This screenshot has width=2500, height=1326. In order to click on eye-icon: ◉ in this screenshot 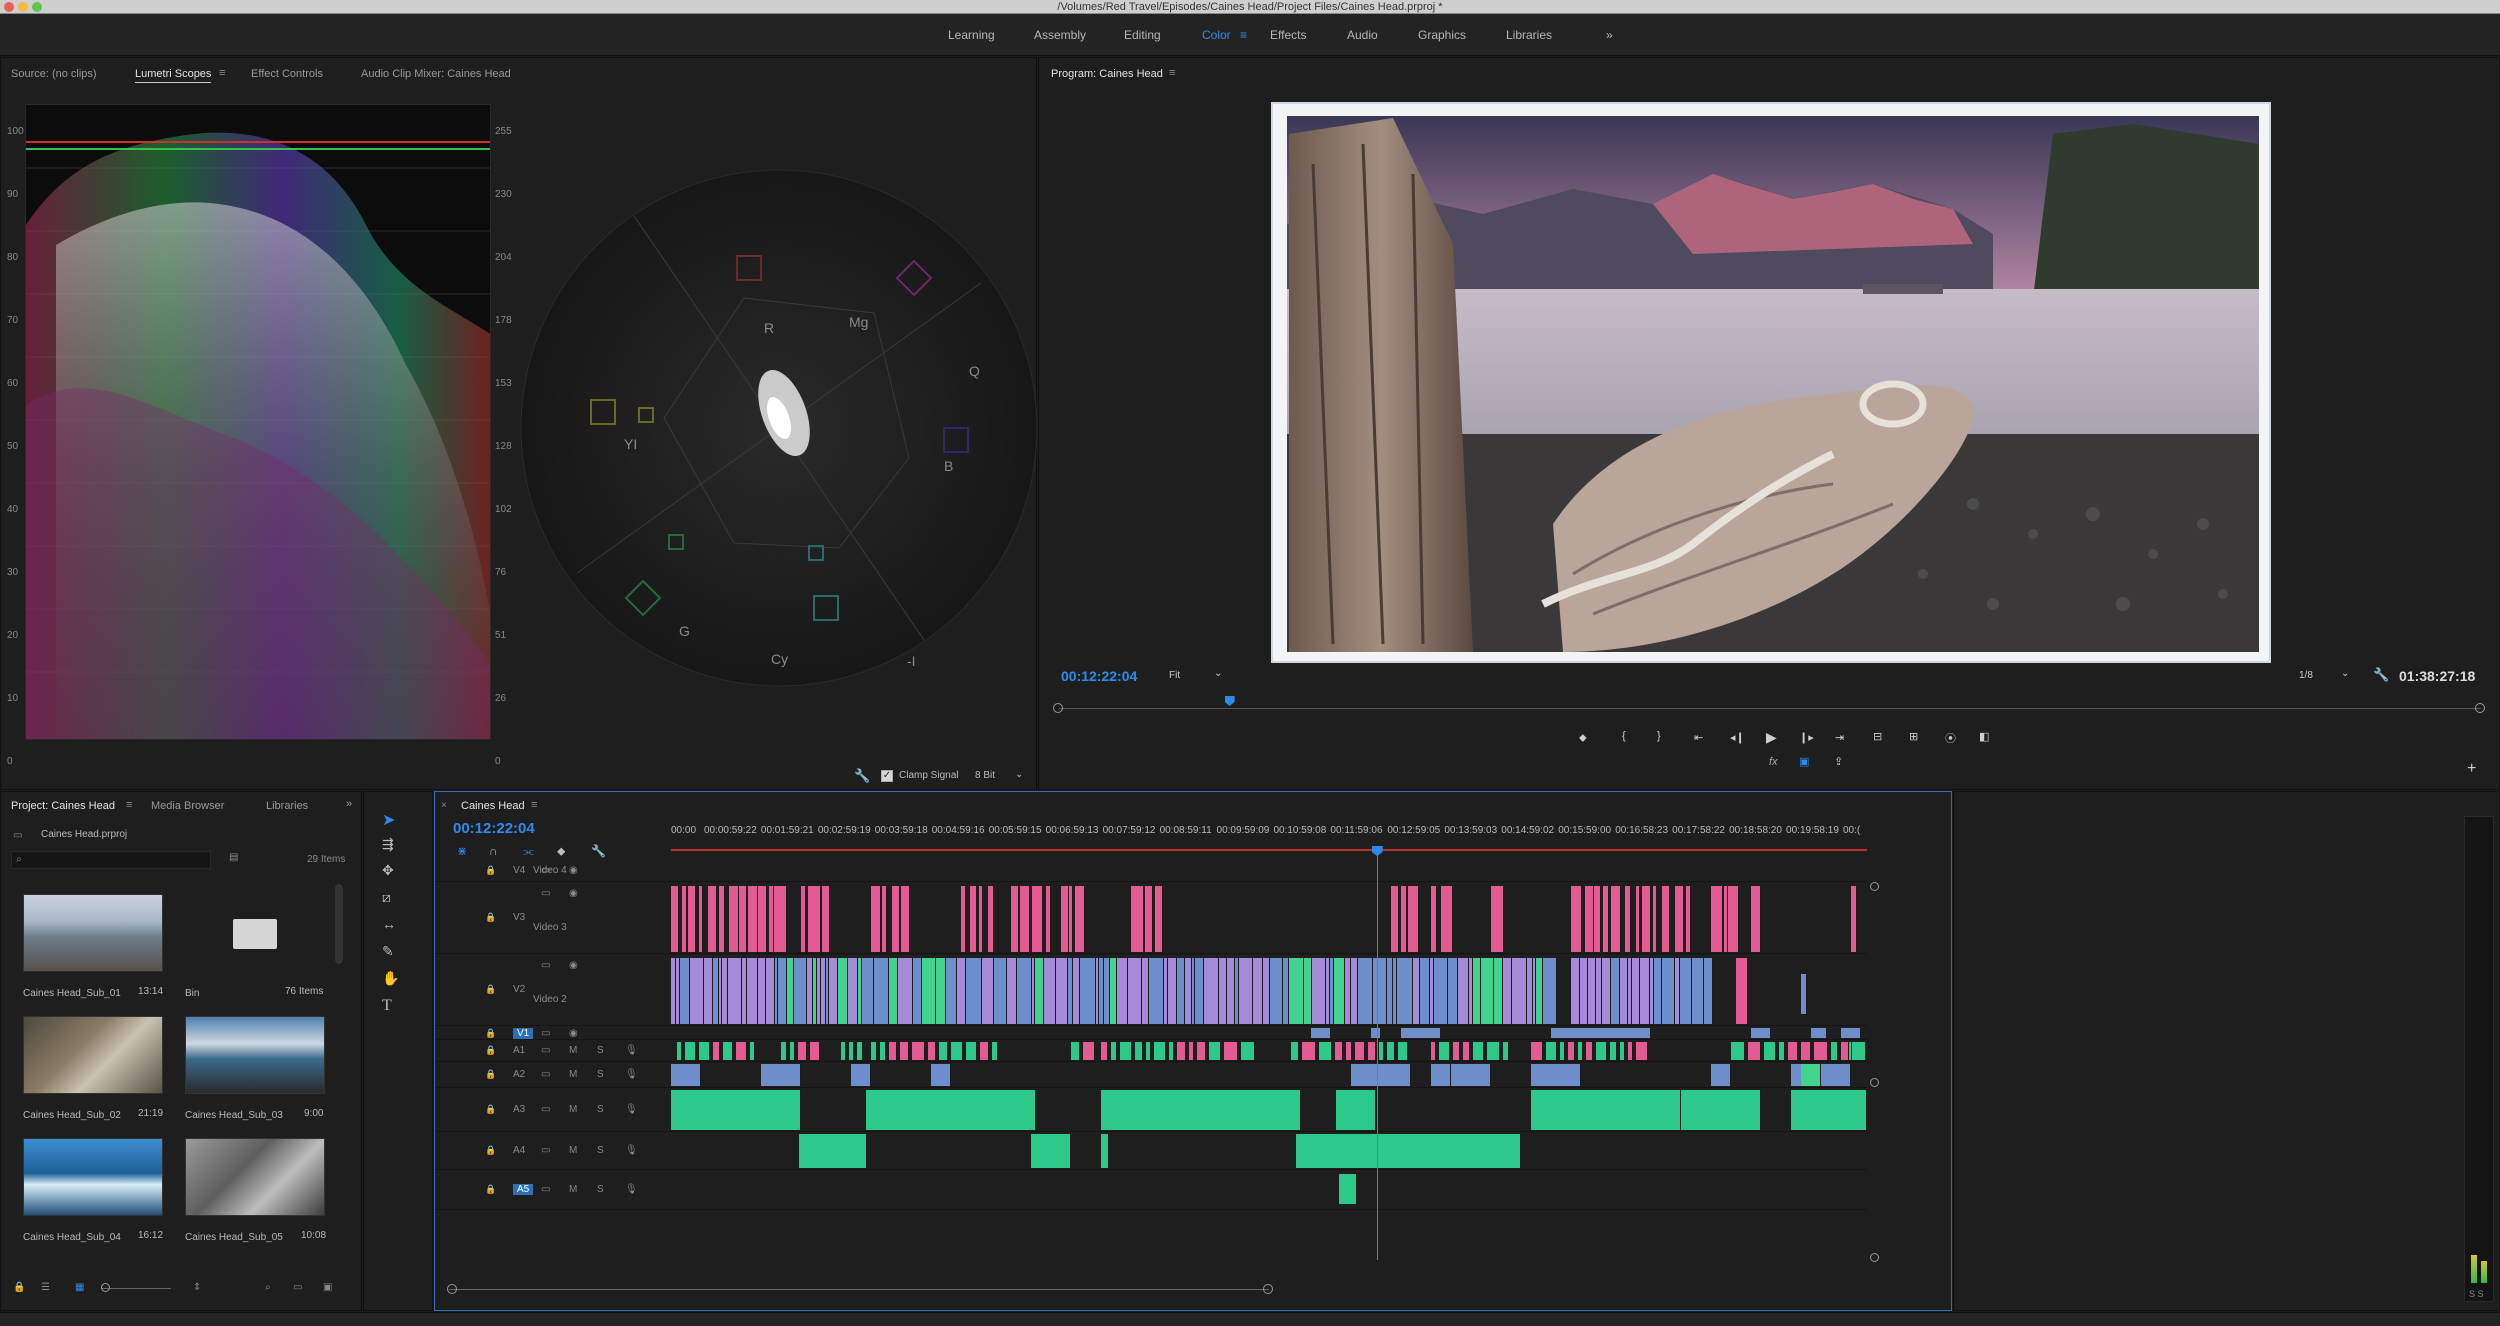, I will do `click(573, 965)`.